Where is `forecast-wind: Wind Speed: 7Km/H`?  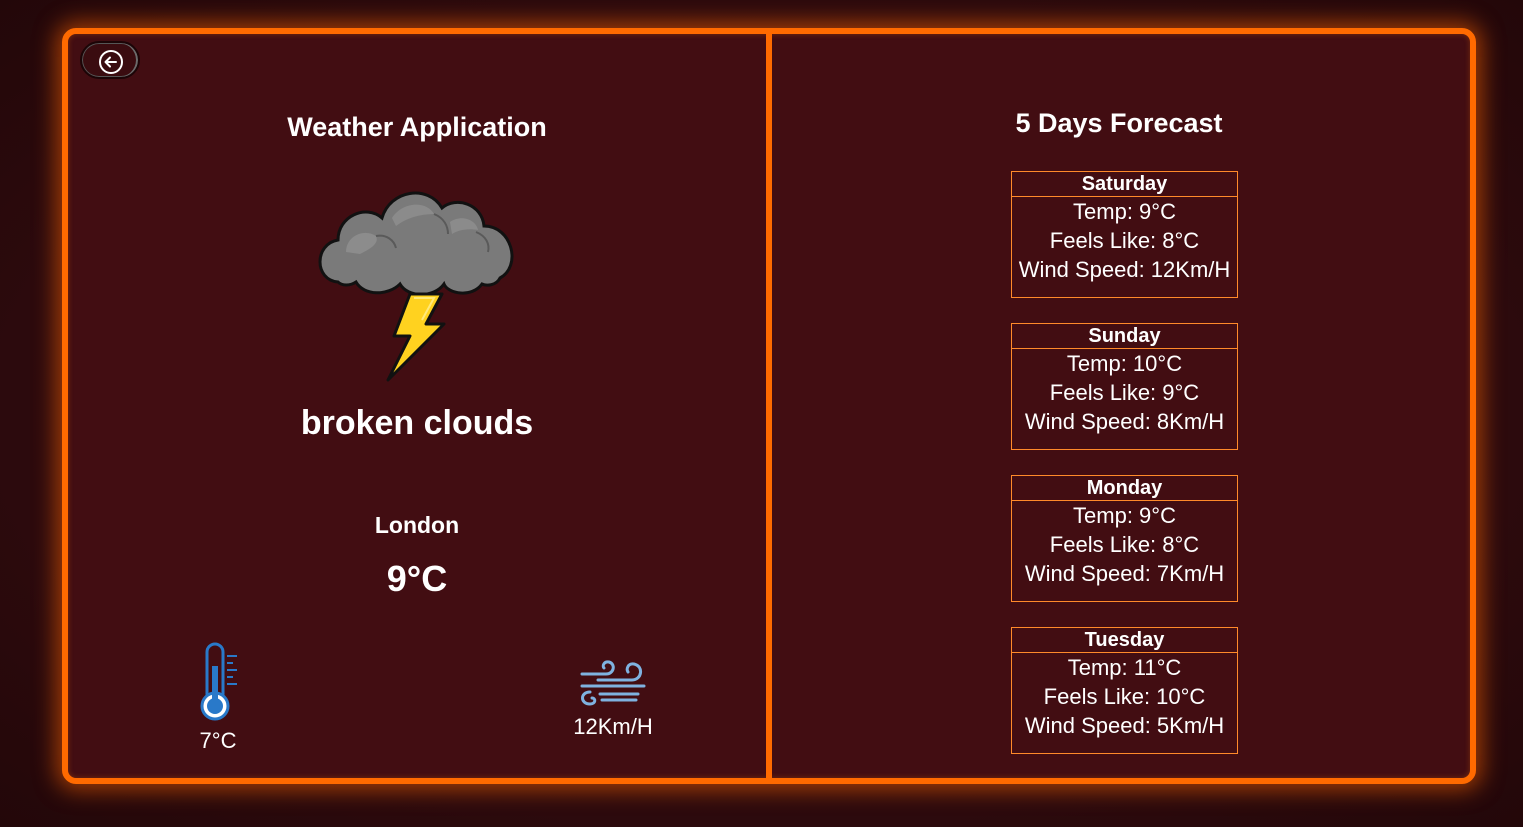 forecast-wind: Wind Speed: 7Km/H is located at coordinates (1124, 573).